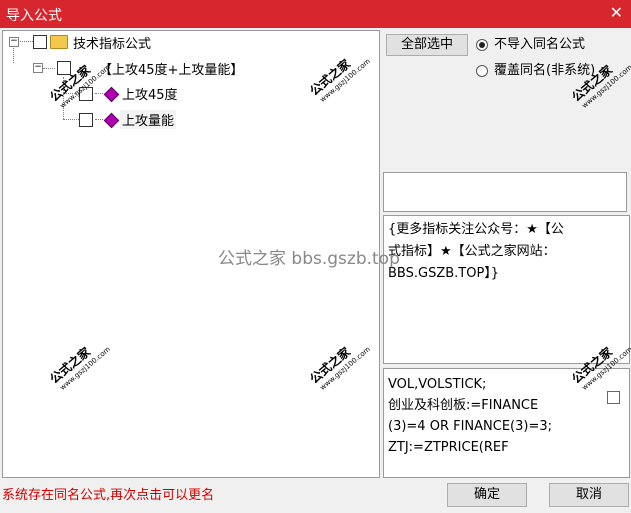 This screenshot has width=631, height=513. What do you see at coordinates (482, 71) in the screenshot?
I see `radio-overwrite-indicator` at bounding box center [482, 71].